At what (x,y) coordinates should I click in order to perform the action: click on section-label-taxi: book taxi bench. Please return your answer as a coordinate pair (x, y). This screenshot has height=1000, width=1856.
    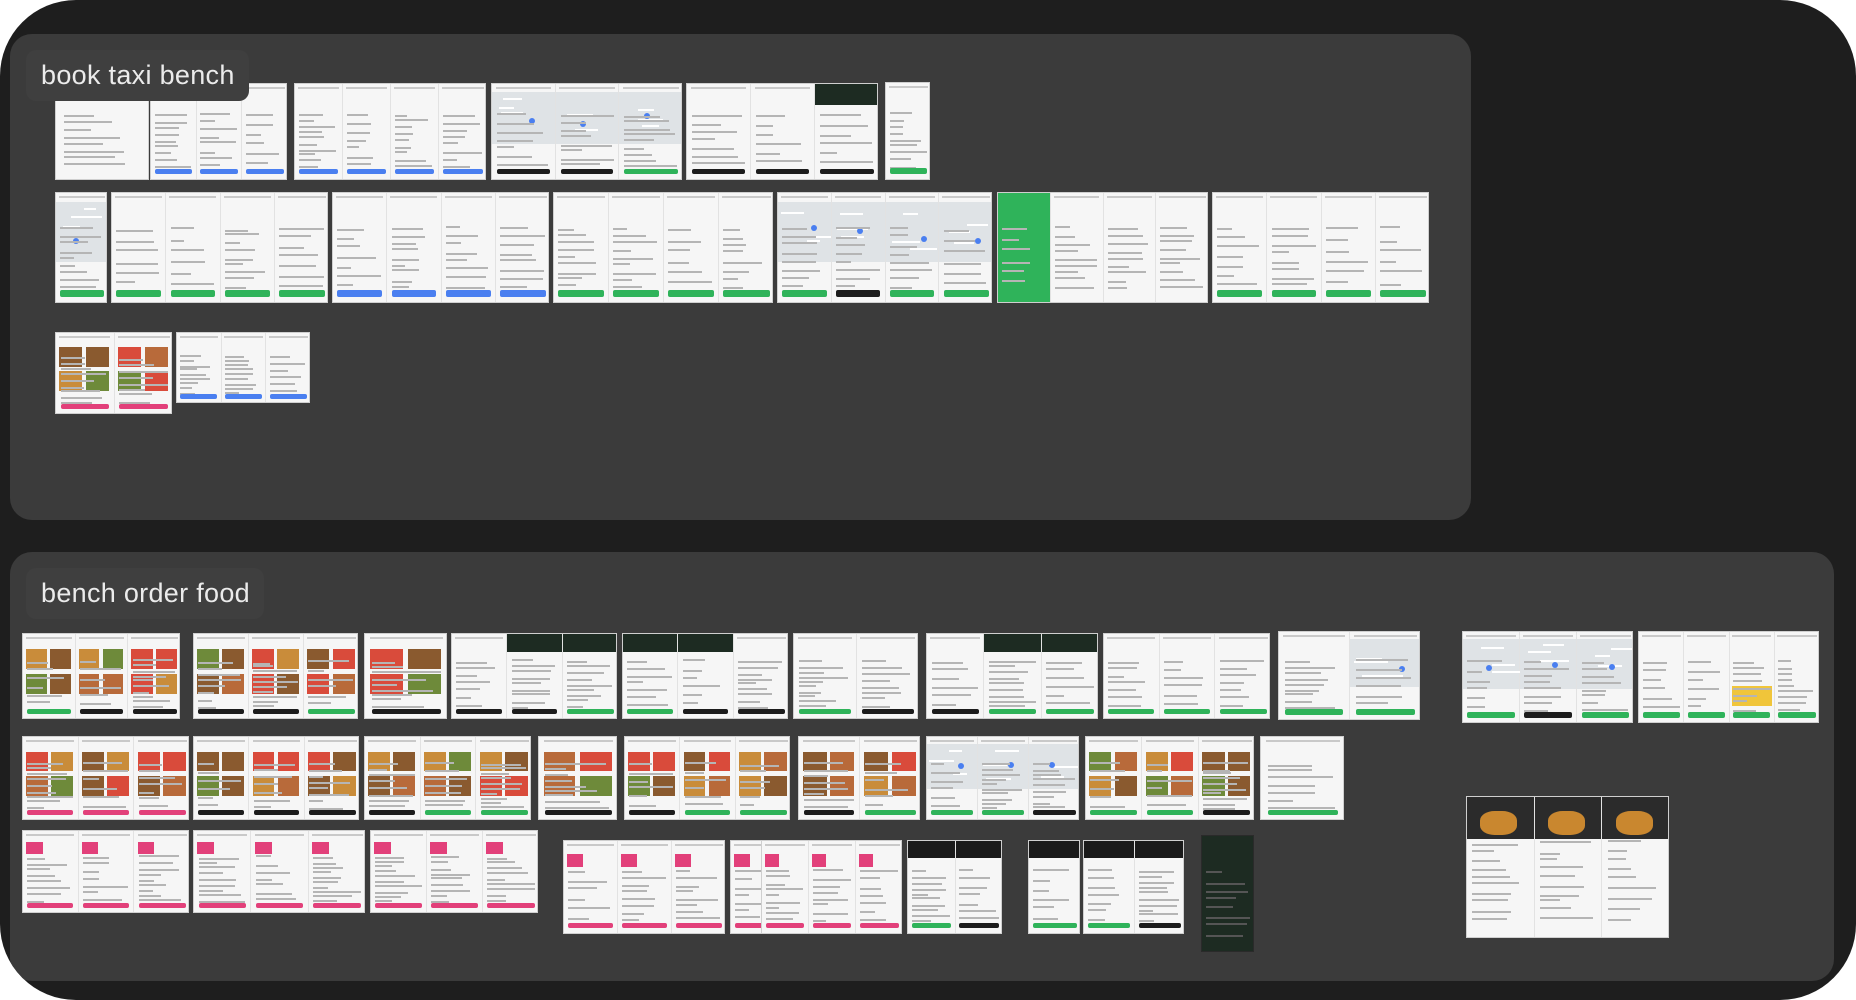
    Looking at the image, I should click on (137, 75).